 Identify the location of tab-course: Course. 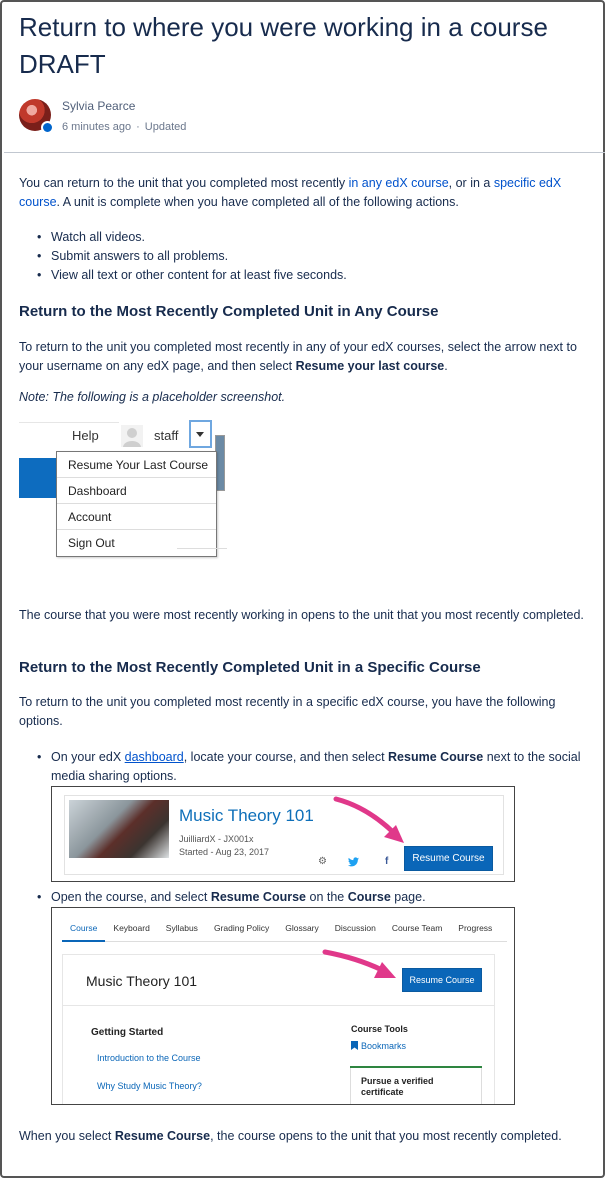
(84, 929).